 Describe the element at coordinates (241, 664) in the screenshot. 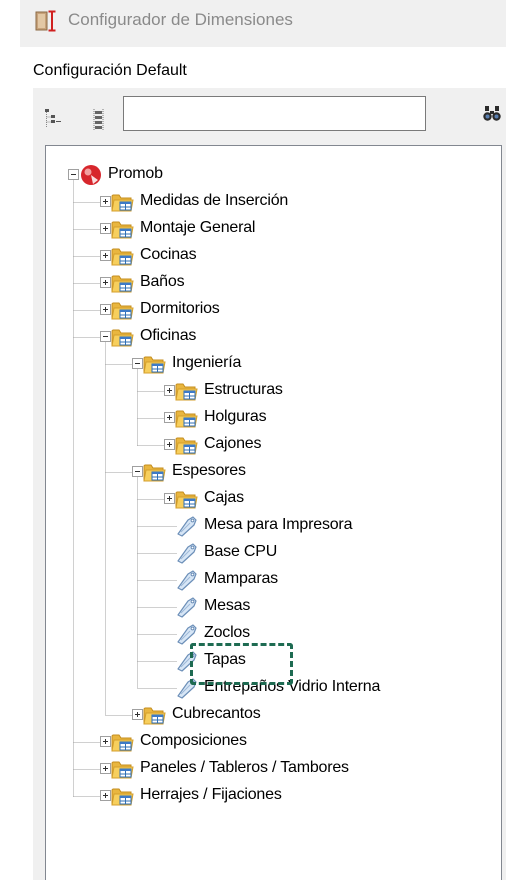

I see `highlight-marker` at that location.